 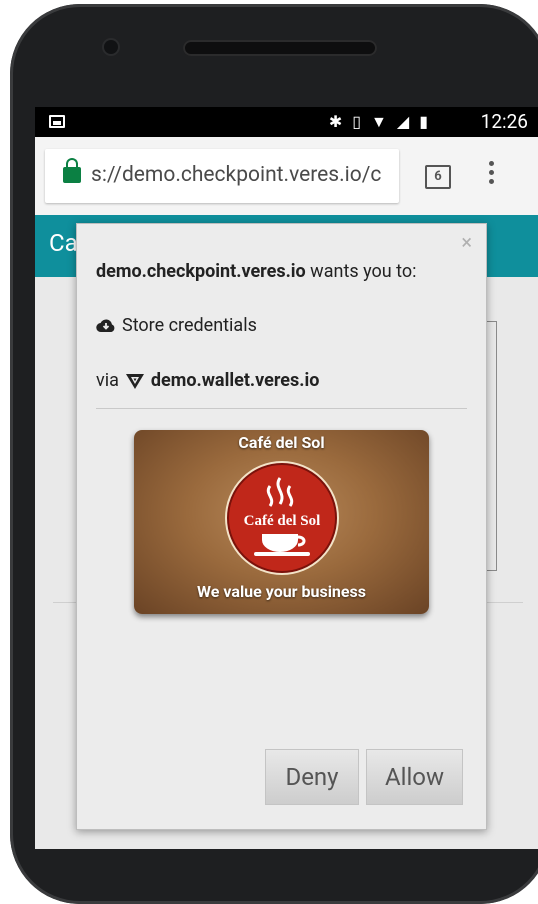 I want to click on vibrate-icon: ▯, so click(x=357, y=121).